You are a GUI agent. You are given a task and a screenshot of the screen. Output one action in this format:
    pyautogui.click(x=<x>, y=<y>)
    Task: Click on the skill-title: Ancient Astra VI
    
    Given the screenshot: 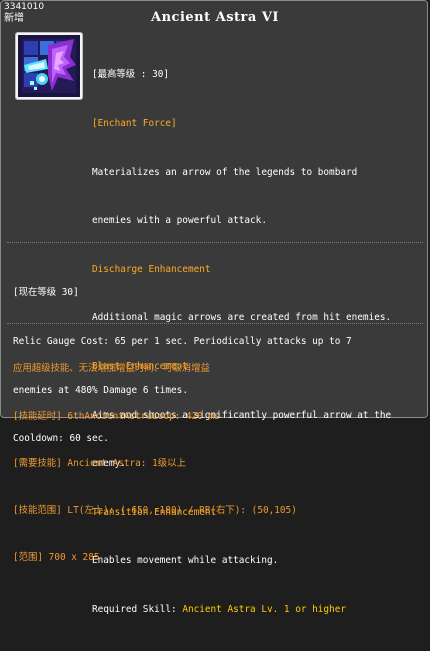 What is the action you would take?
    pyautogui.click(x=215, y=17)
    